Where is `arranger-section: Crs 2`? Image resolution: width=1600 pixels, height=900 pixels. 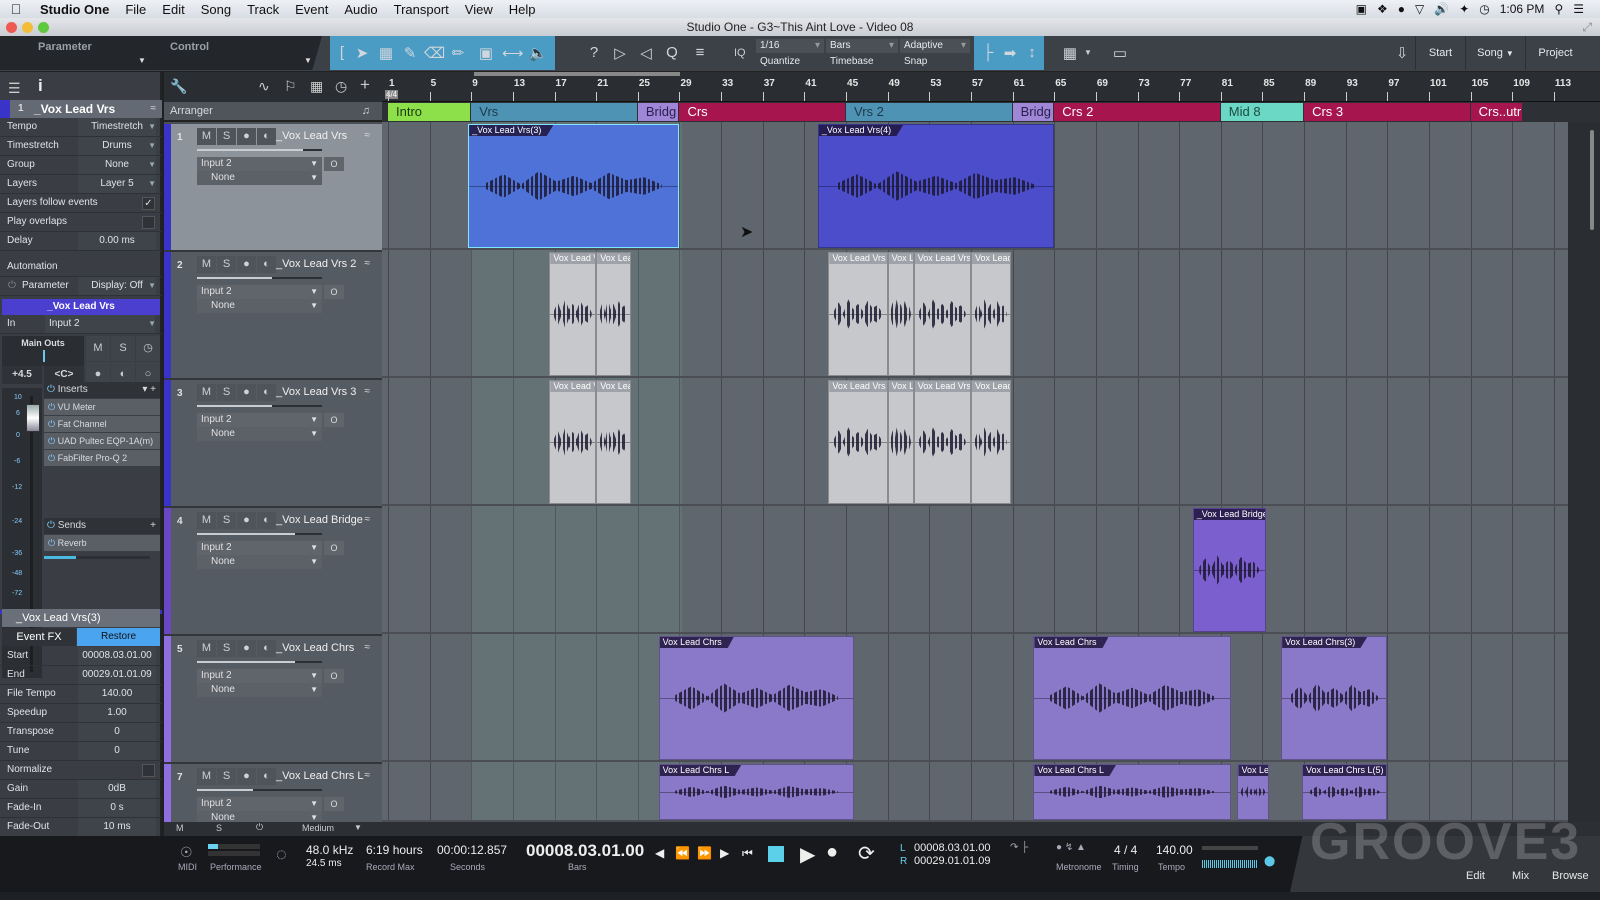 arranger-section: Crs 2 is located at coordinates (1137, 112).